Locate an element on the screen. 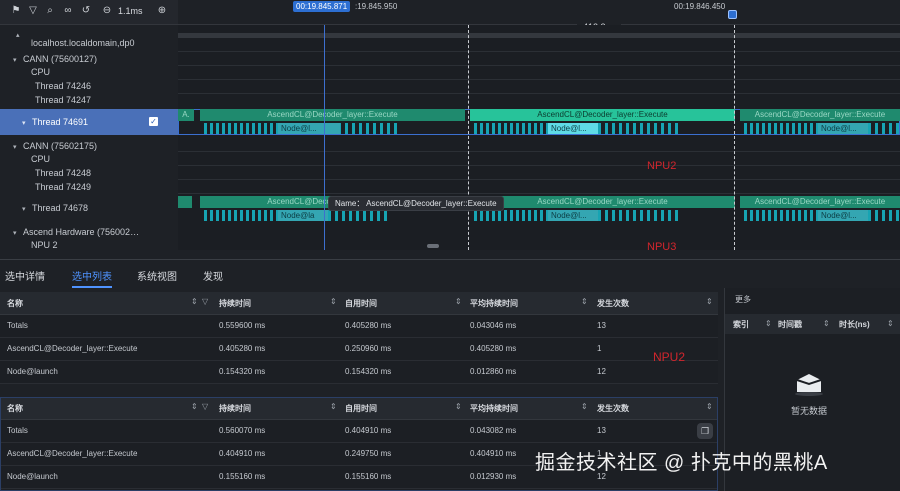 This screenshot has height=491, width=900. horizontal-scrollbar is located at coordinates (433, 246).